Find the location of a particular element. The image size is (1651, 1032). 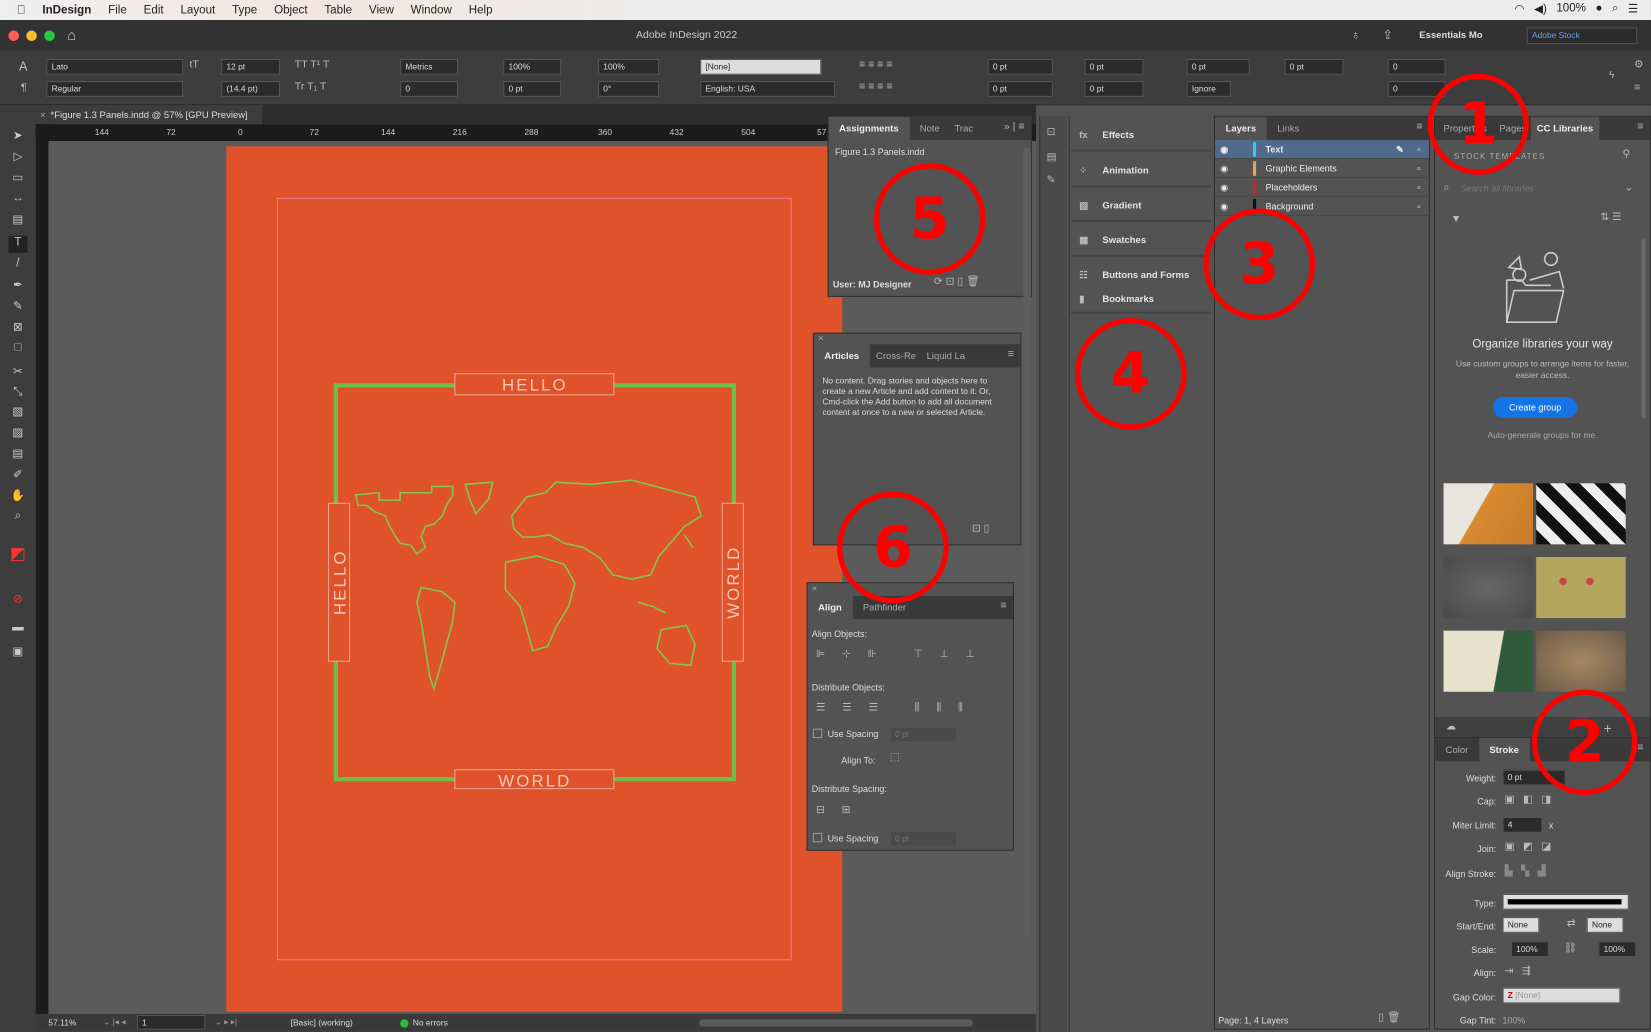

bookmarks-panel-button: ▮ Bookmarks is located at coordinates (1140, 299).